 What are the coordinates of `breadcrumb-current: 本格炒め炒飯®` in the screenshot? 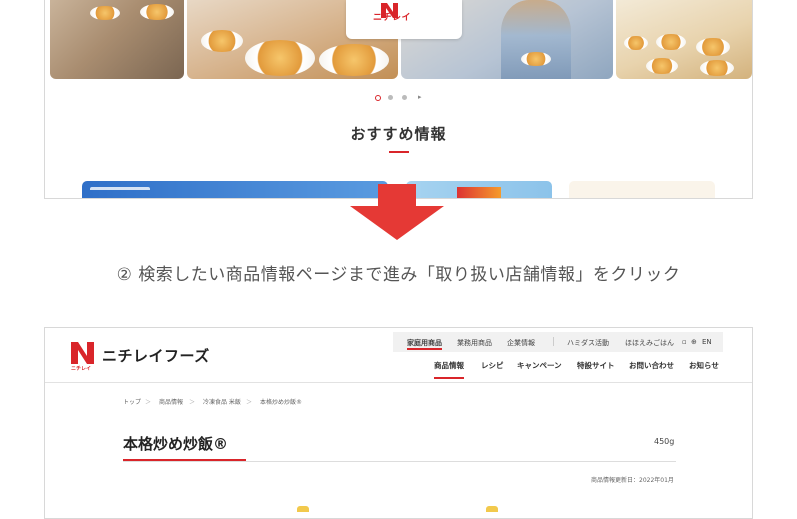 It's located at (281, 402).